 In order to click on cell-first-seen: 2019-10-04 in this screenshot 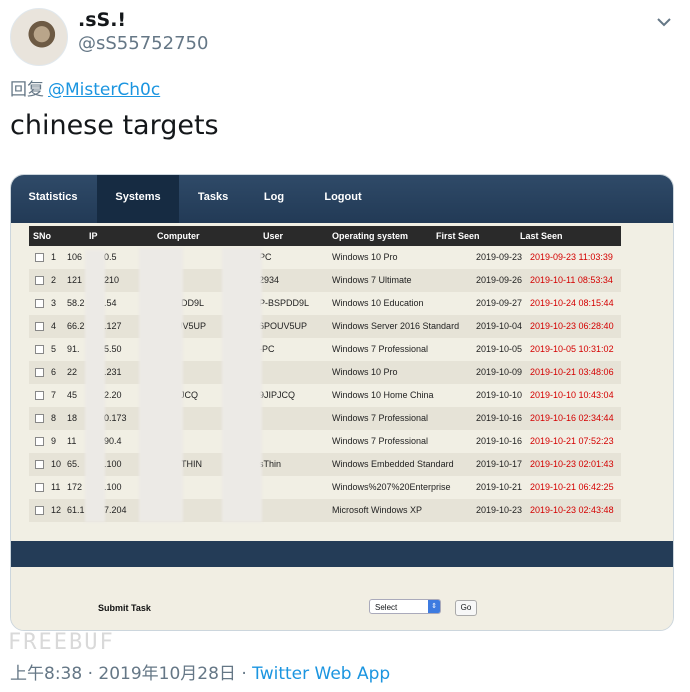, I will do `click(499, 326)`.